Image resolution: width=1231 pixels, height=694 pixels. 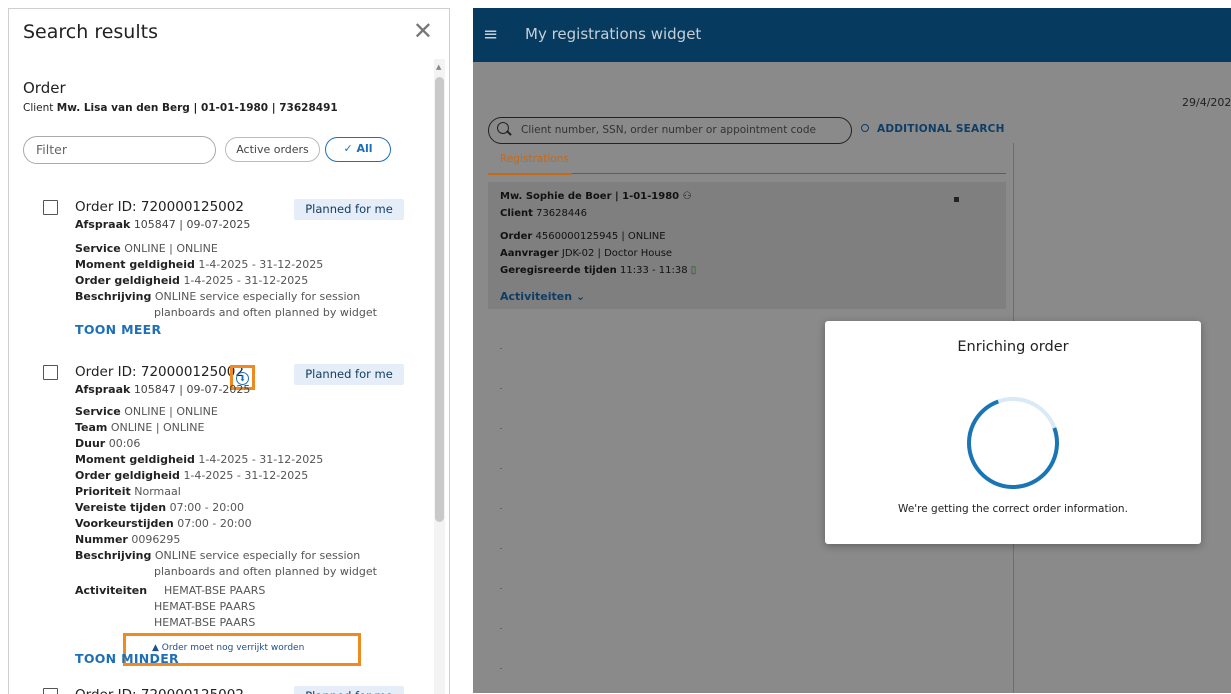 I want to click on card-aanvrager-value: JDK-02 | Doctor House, so click(x=617, y=253).